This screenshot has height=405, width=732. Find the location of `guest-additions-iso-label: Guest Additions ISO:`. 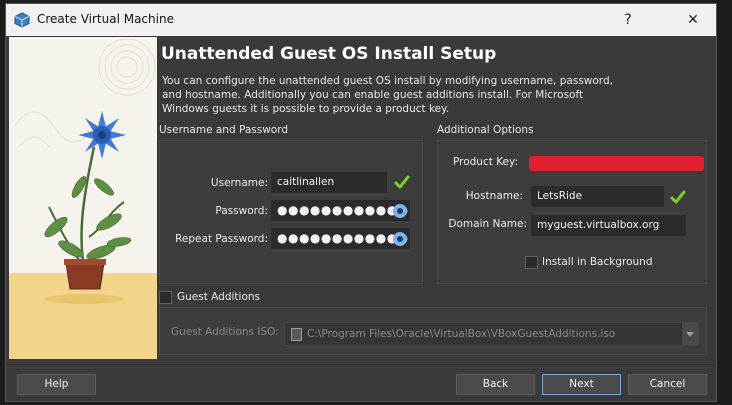

guest-additions-iso-label: Guest Additions ISO: is located at coordinates (225, 332).